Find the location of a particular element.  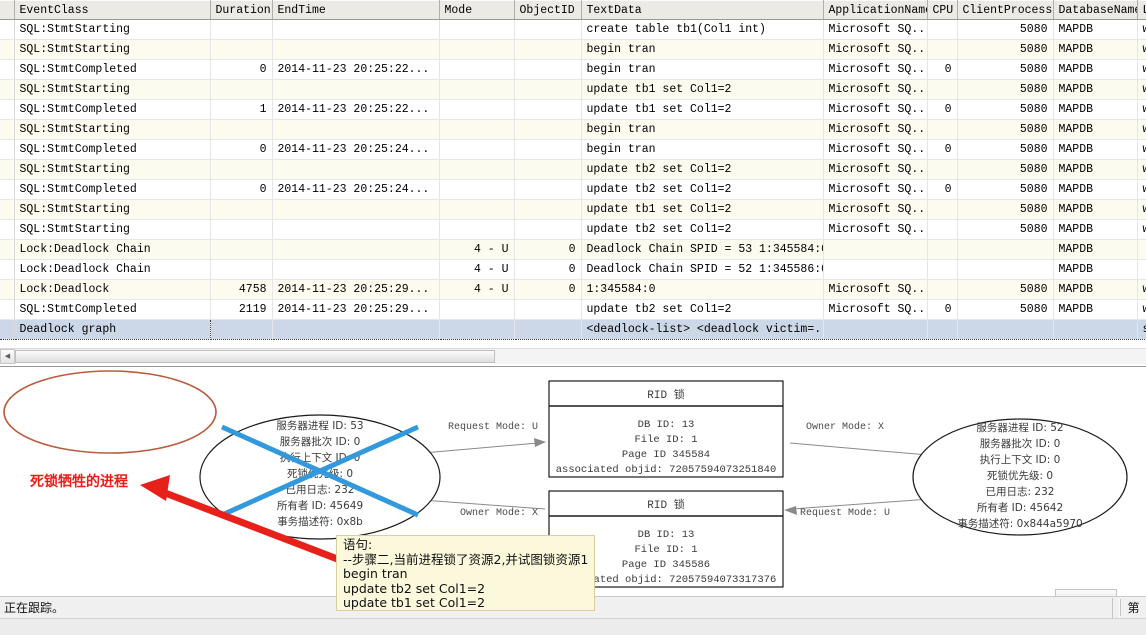

column-header-cpu: CPU is located at coordinates (942, 10).